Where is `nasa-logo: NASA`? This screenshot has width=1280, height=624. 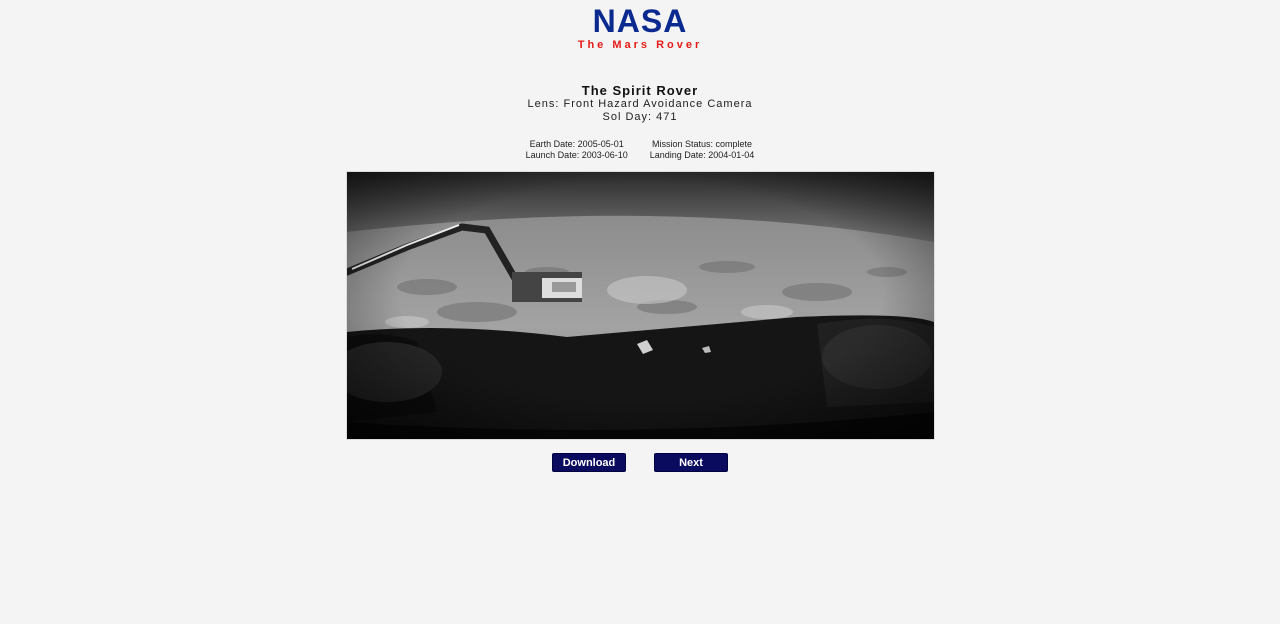 nasa-logo: NASA is located at coordinates (640, 21).